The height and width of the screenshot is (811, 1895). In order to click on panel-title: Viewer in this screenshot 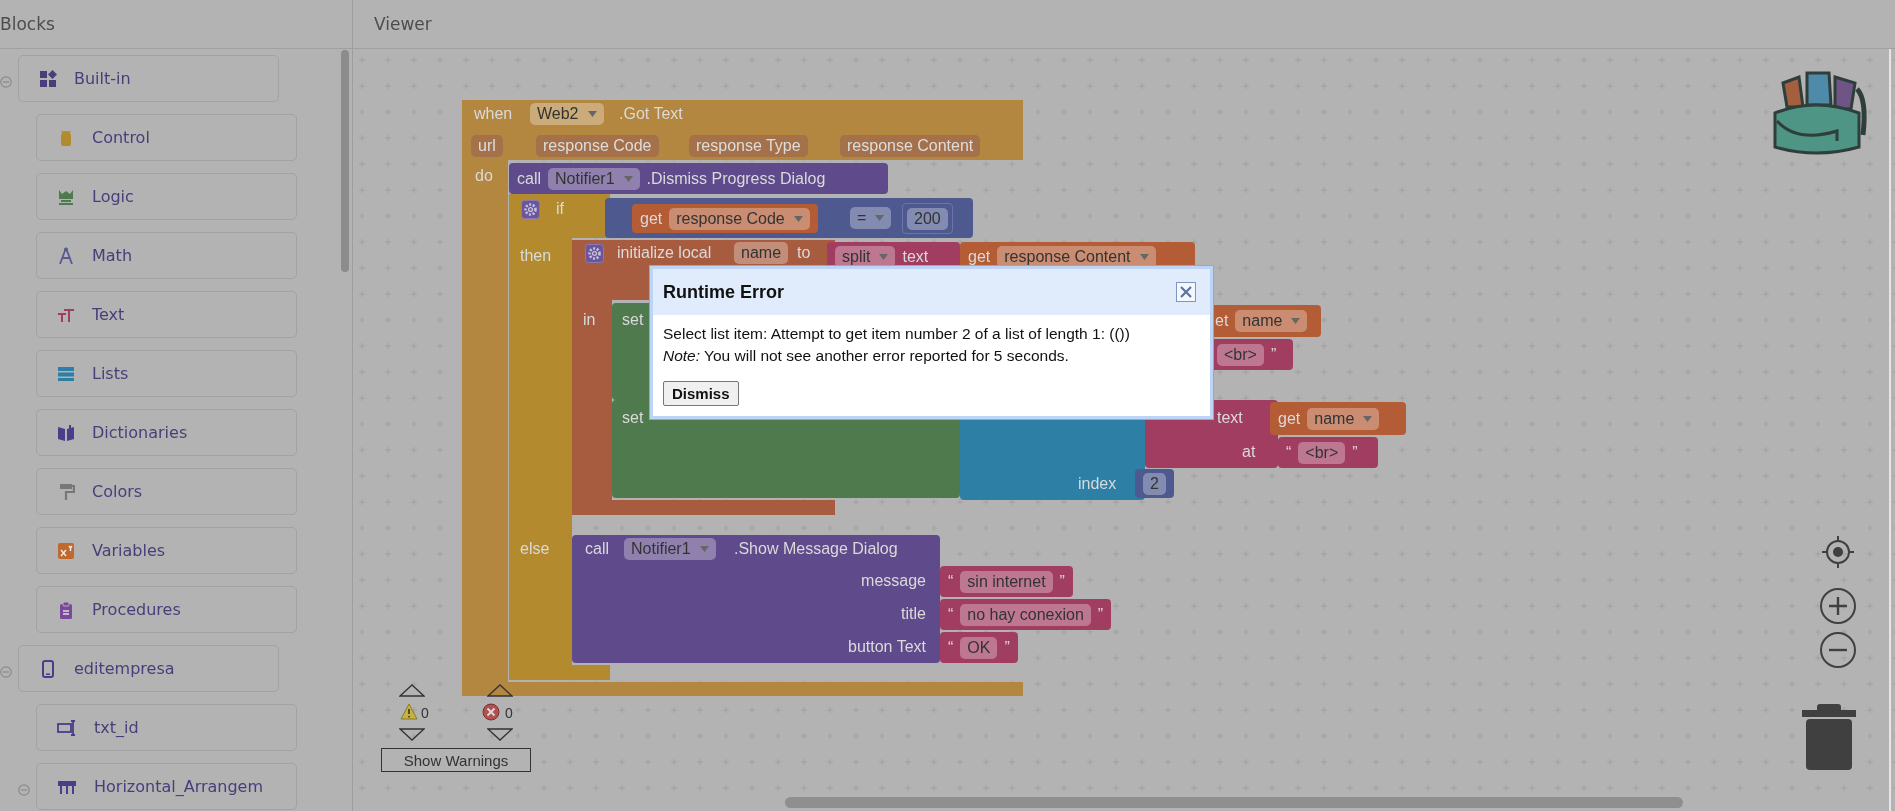, I will do `click(403, 24)`.